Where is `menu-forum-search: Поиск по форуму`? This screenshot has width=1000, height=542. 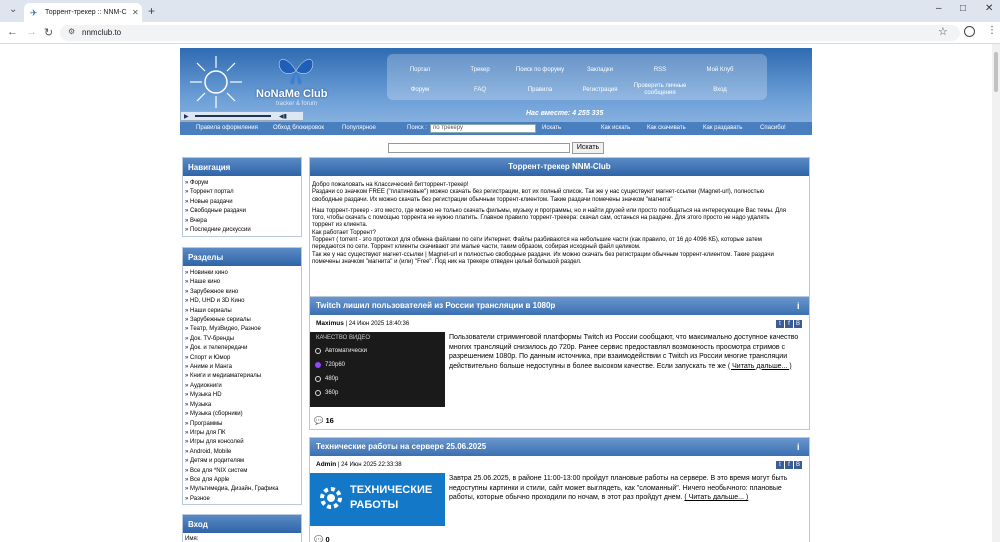
menu-forum-search: Поиск по форуму is located at coordinates (540, 70).